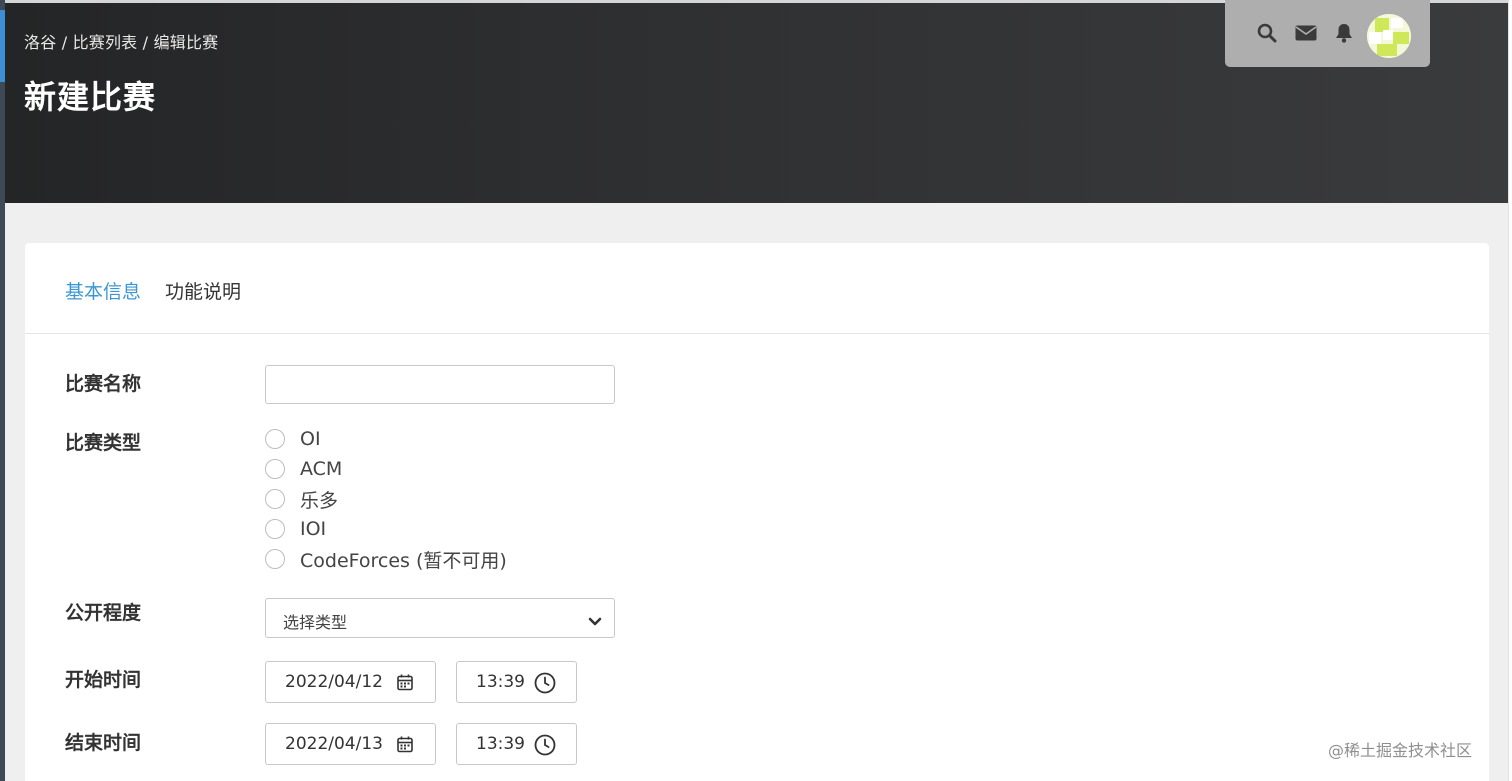 This screenshot has height=781, width=1512. I want to click on radio-type-ioi: IOI, so click(295, 529).